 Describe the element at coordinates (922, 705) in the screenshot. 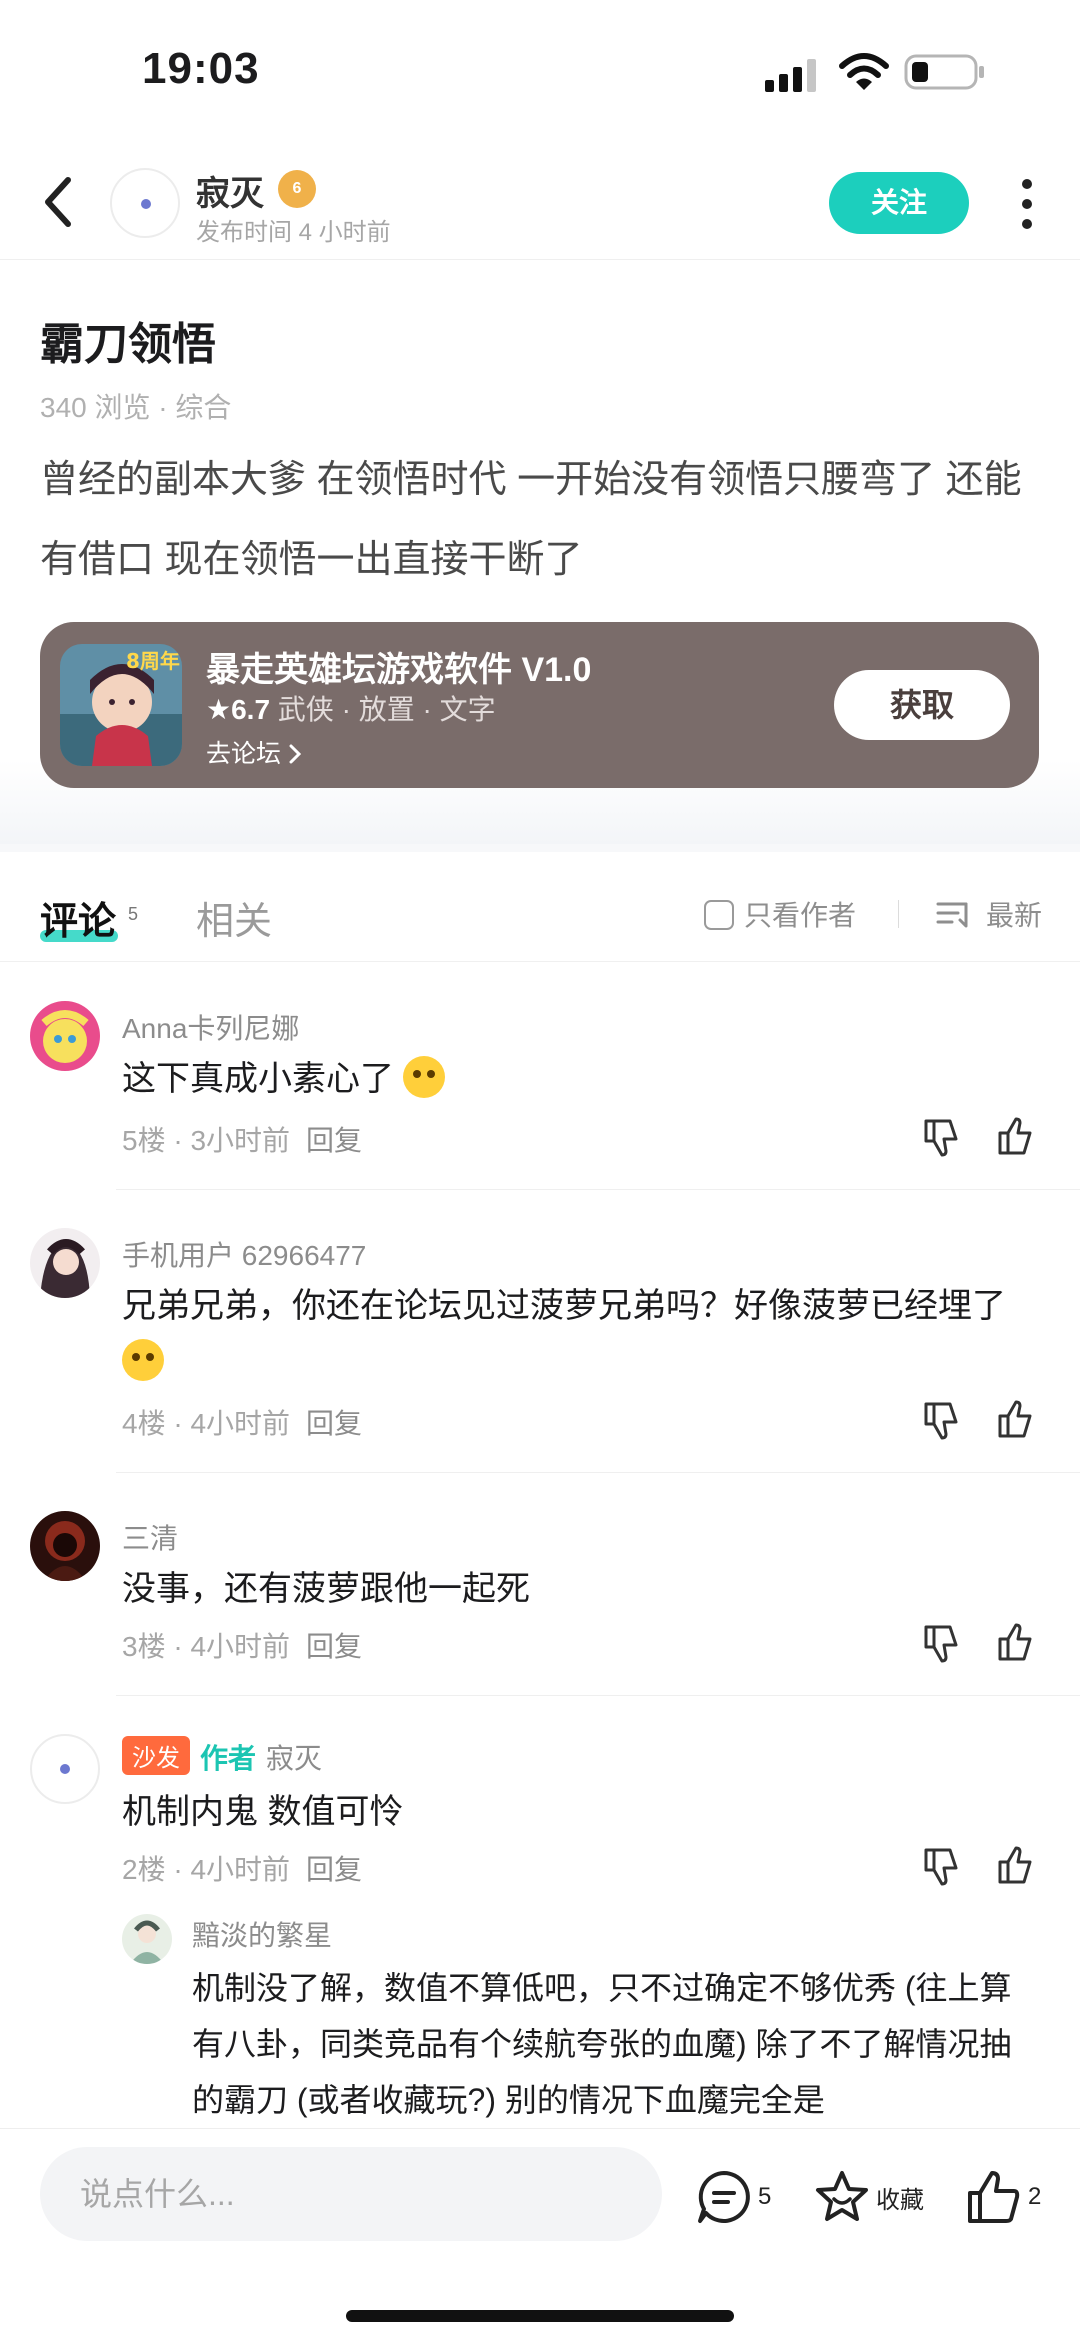

I see `get-button: 获取` at that location.